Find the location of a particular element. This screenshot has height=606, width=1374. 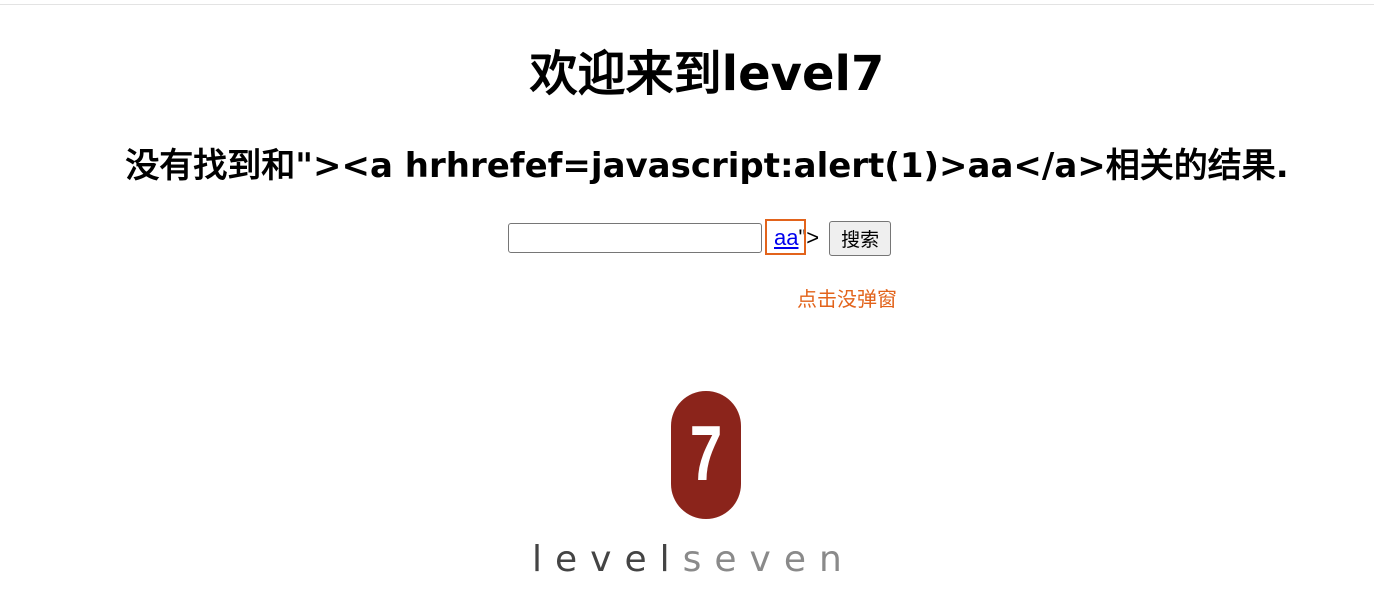

logo-digit: 7 is located at coordinates (706, 453).